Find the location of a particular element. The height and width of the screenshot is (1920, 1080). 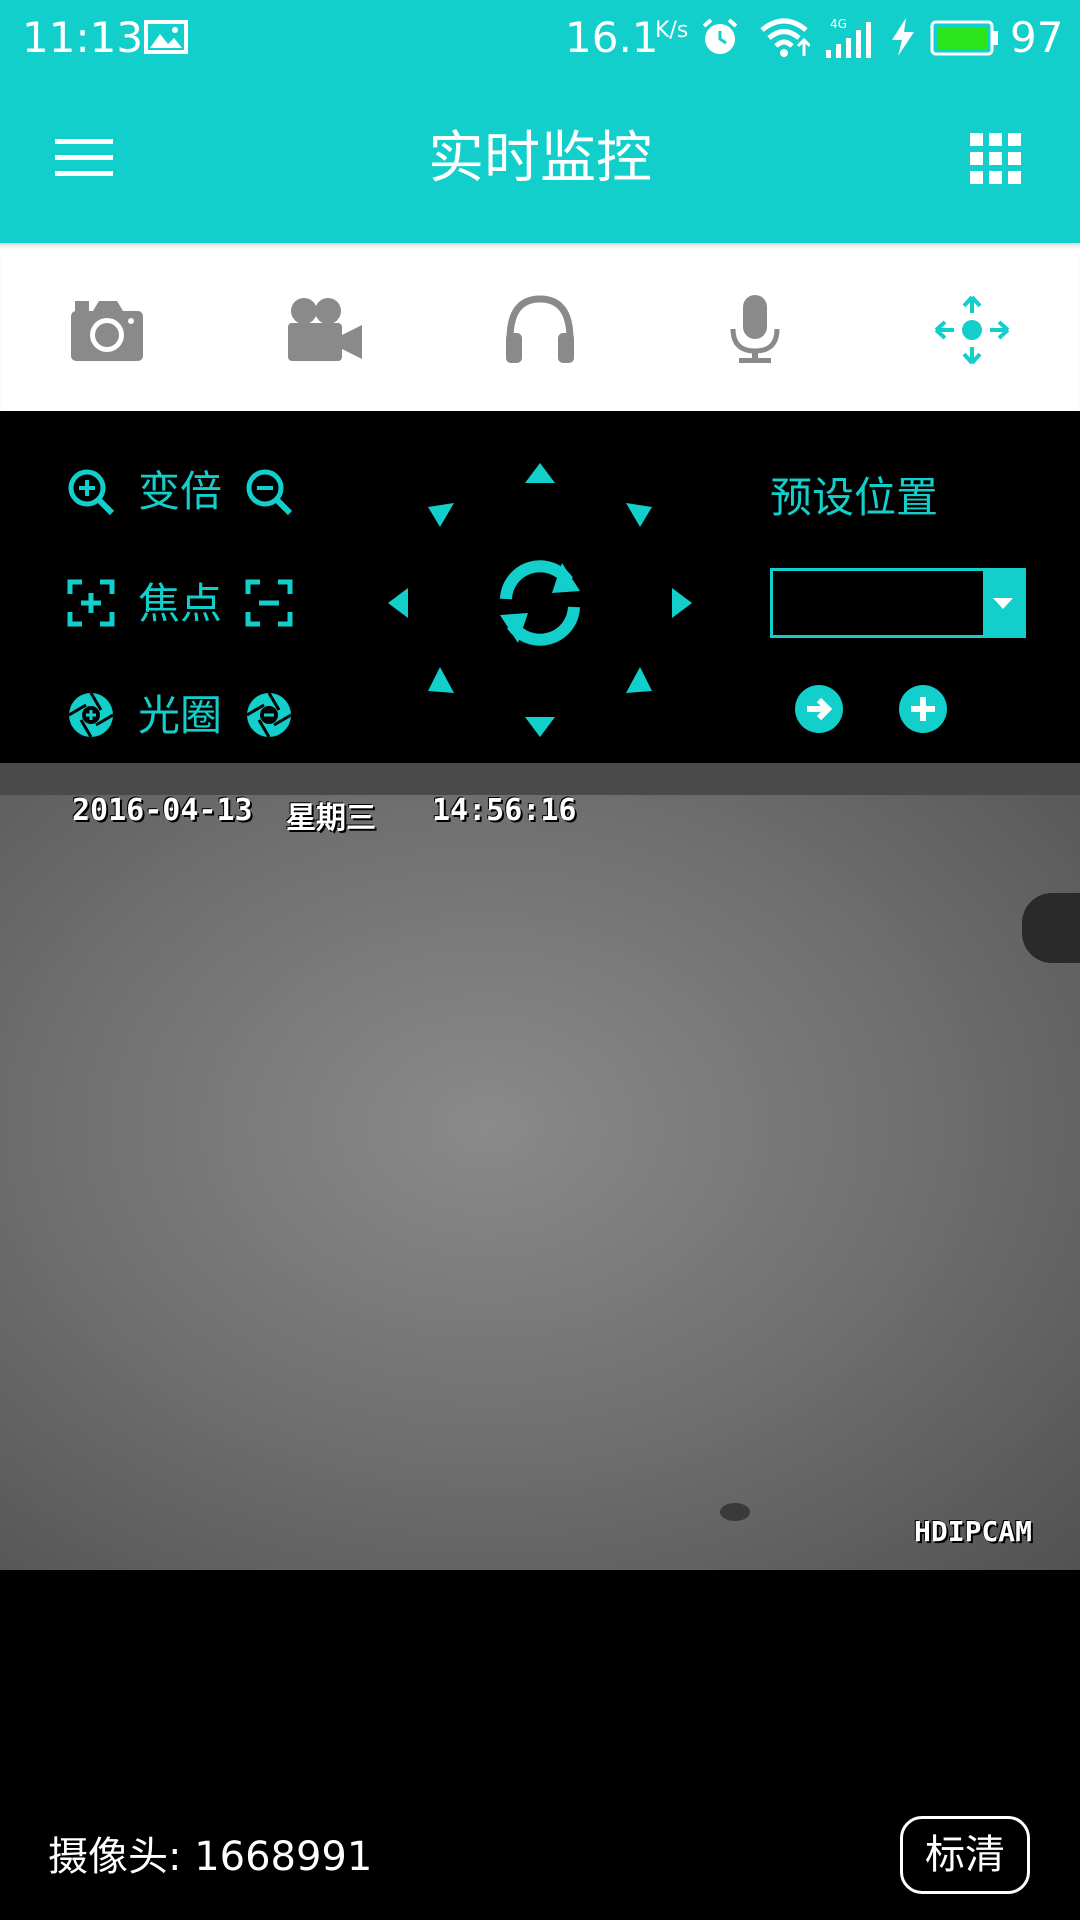

battery-icon is located at coordinates (964, 38).